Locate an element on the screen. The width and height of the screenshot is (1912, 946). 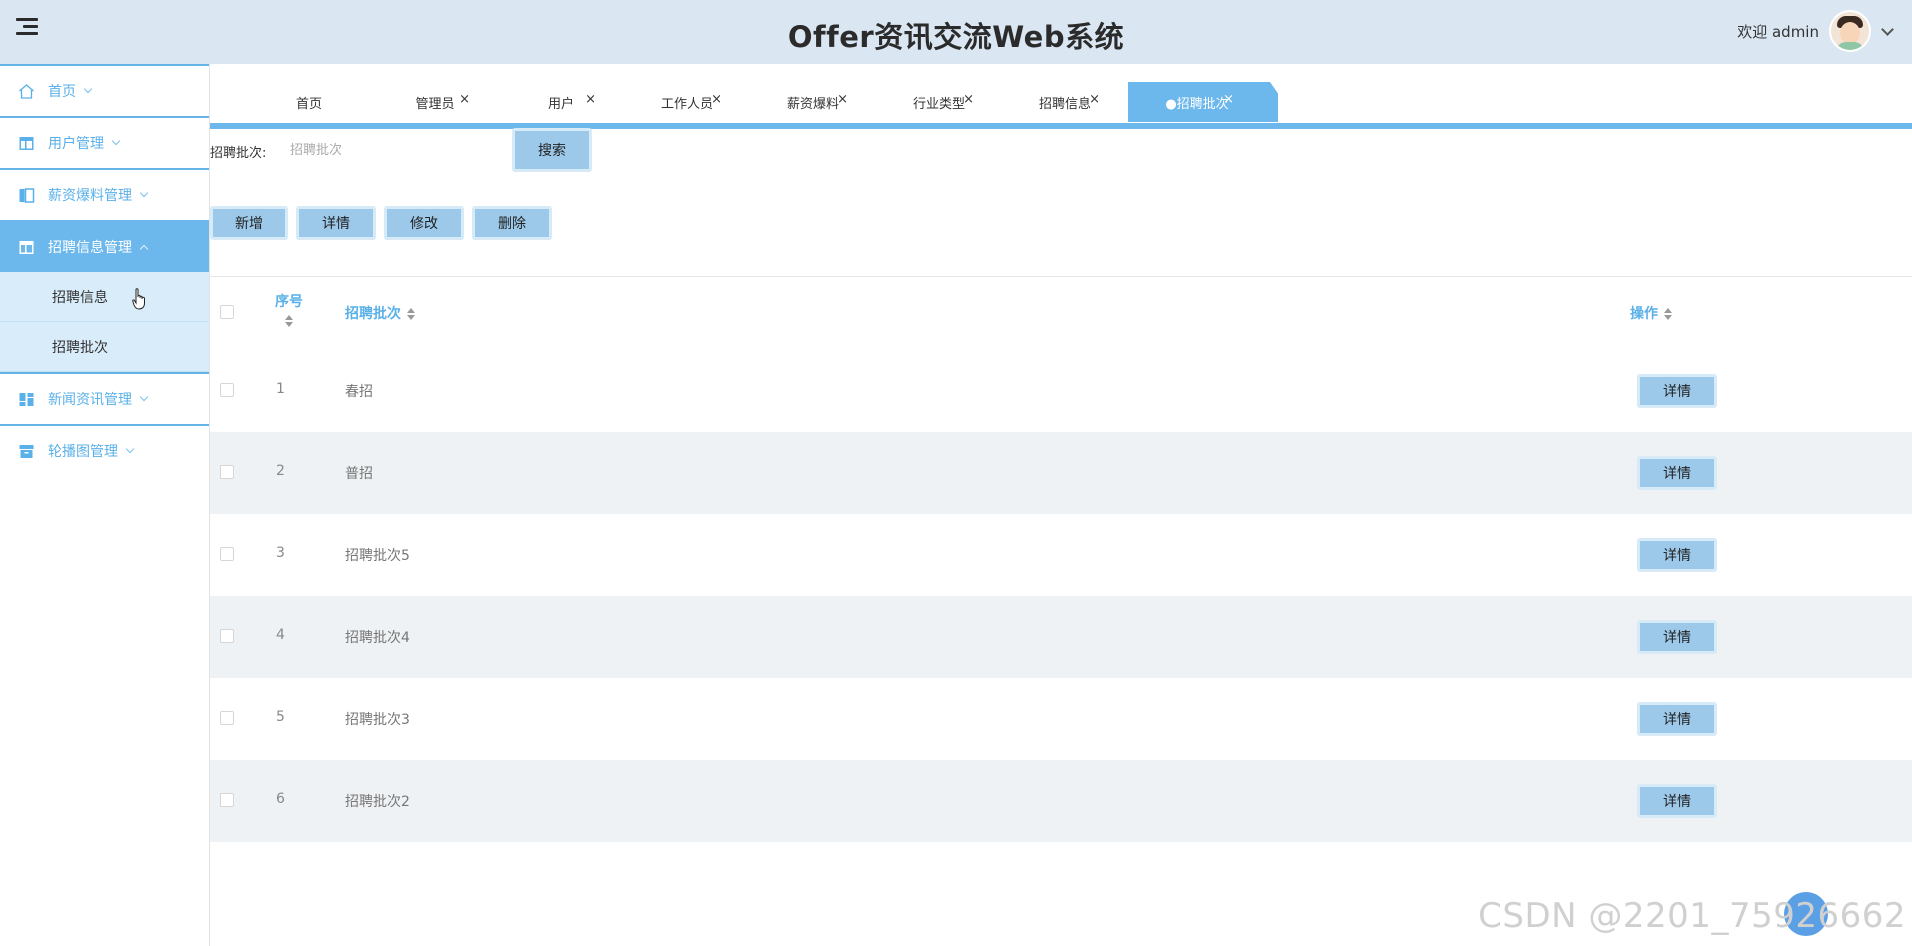
action-toolbar: 新增 详情 修改 删除 is located at coordinates (385, 223).